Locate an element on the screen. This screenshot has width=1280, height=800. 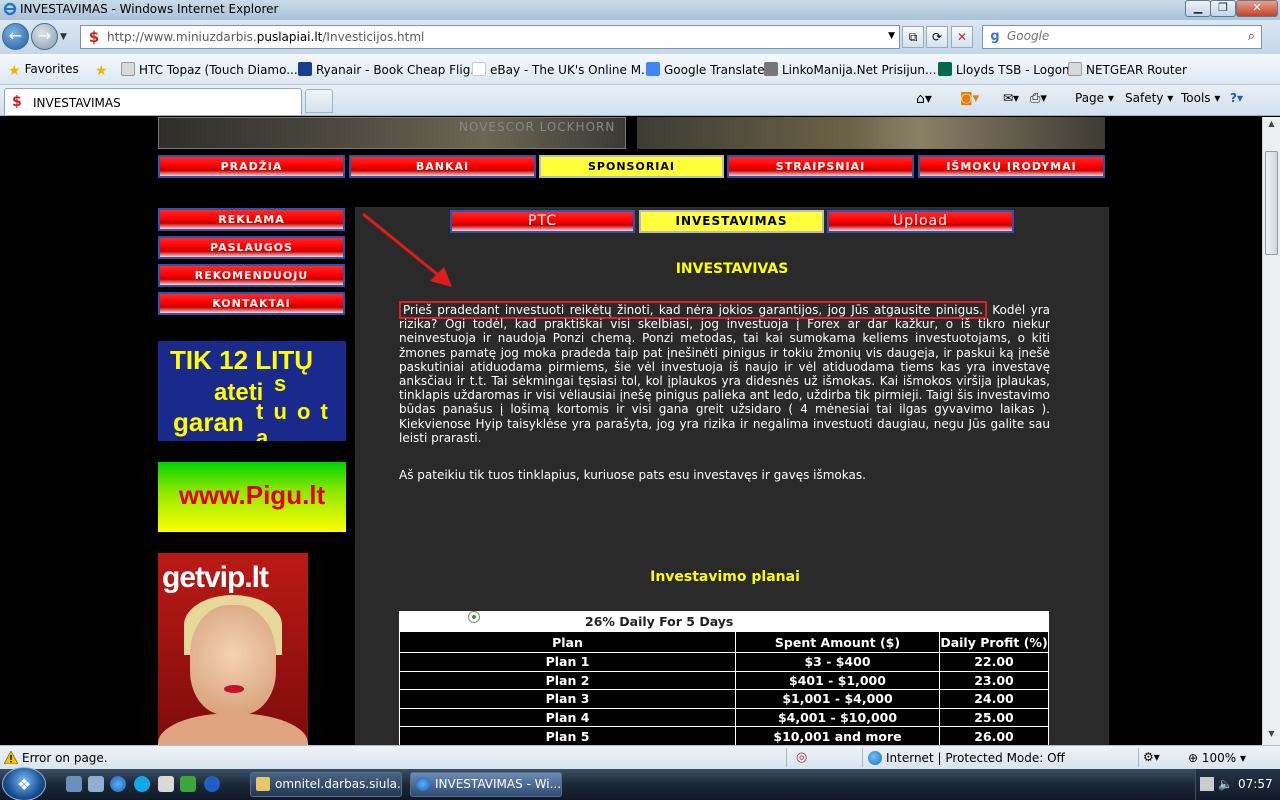
globe-icon is located at coordinates (875, 758).